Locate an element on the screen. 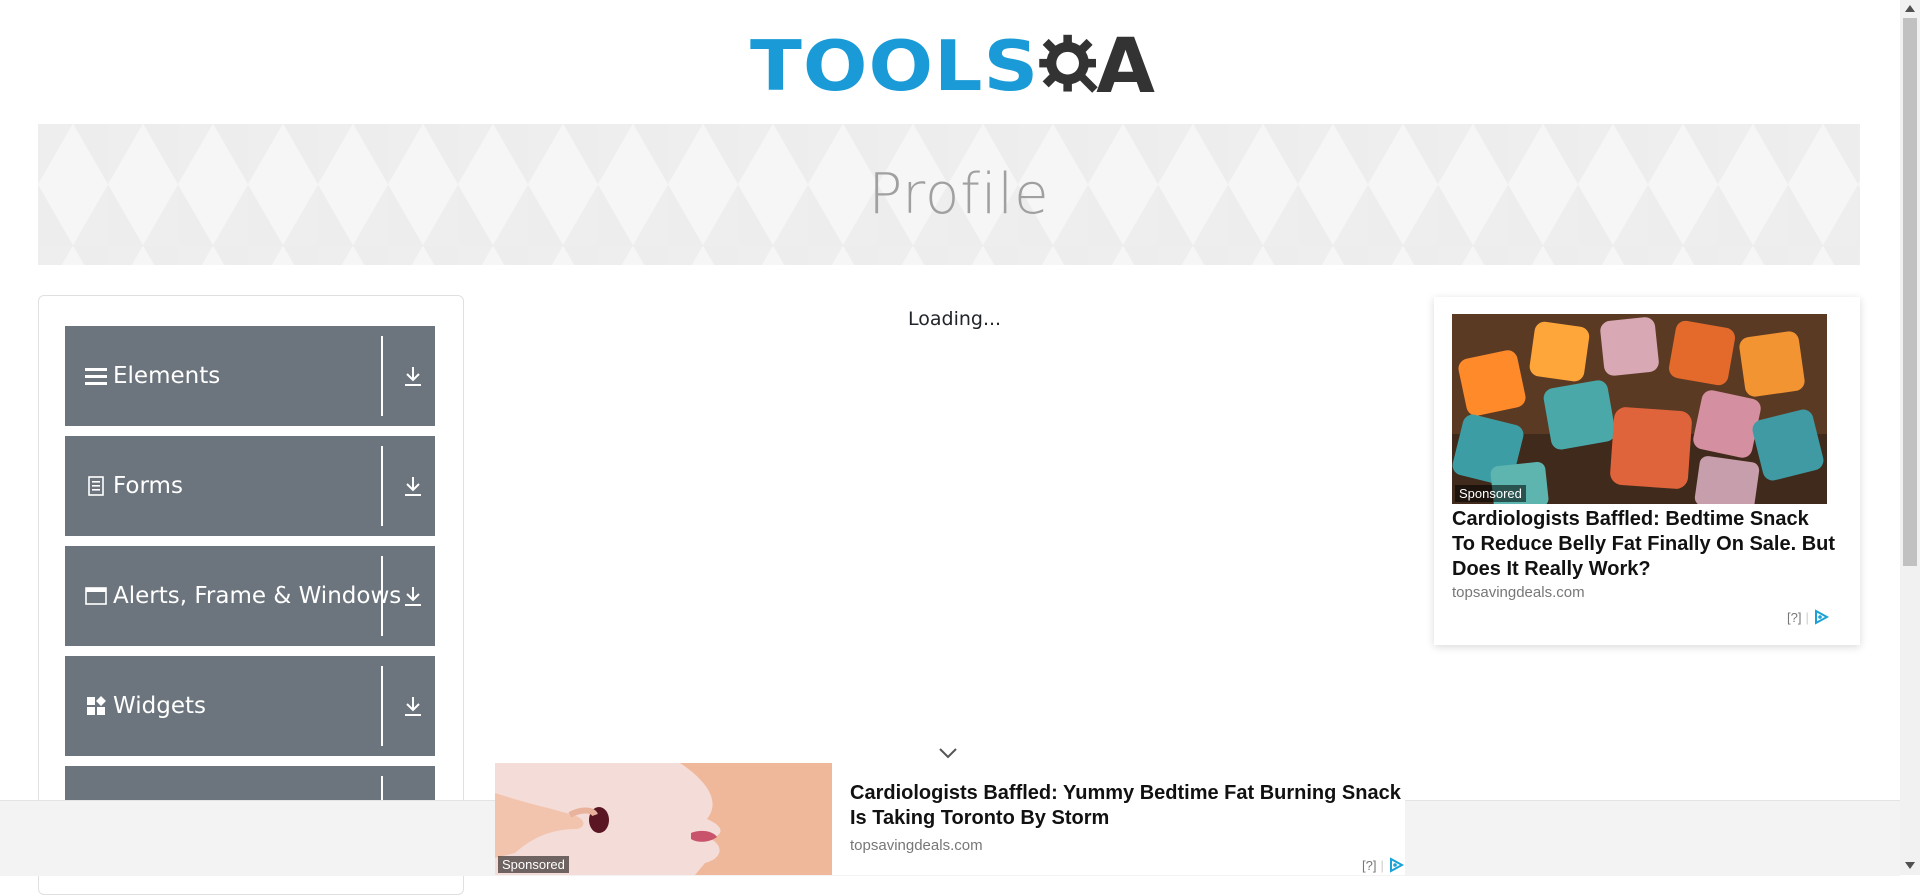 Image resolution: width=1920 pixels, height=895 pixels. sidebar-item-forms: Forms is located at coordinates (250, 486).